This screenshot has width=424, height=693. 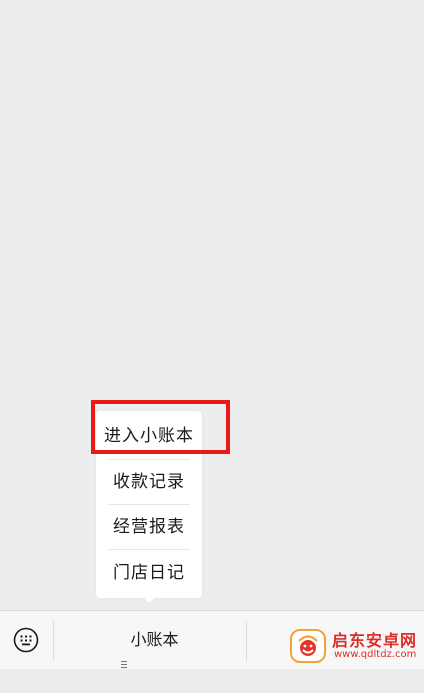 I want to click on menu-item-store-diary: 门店日记, so click(x=149, y=573).